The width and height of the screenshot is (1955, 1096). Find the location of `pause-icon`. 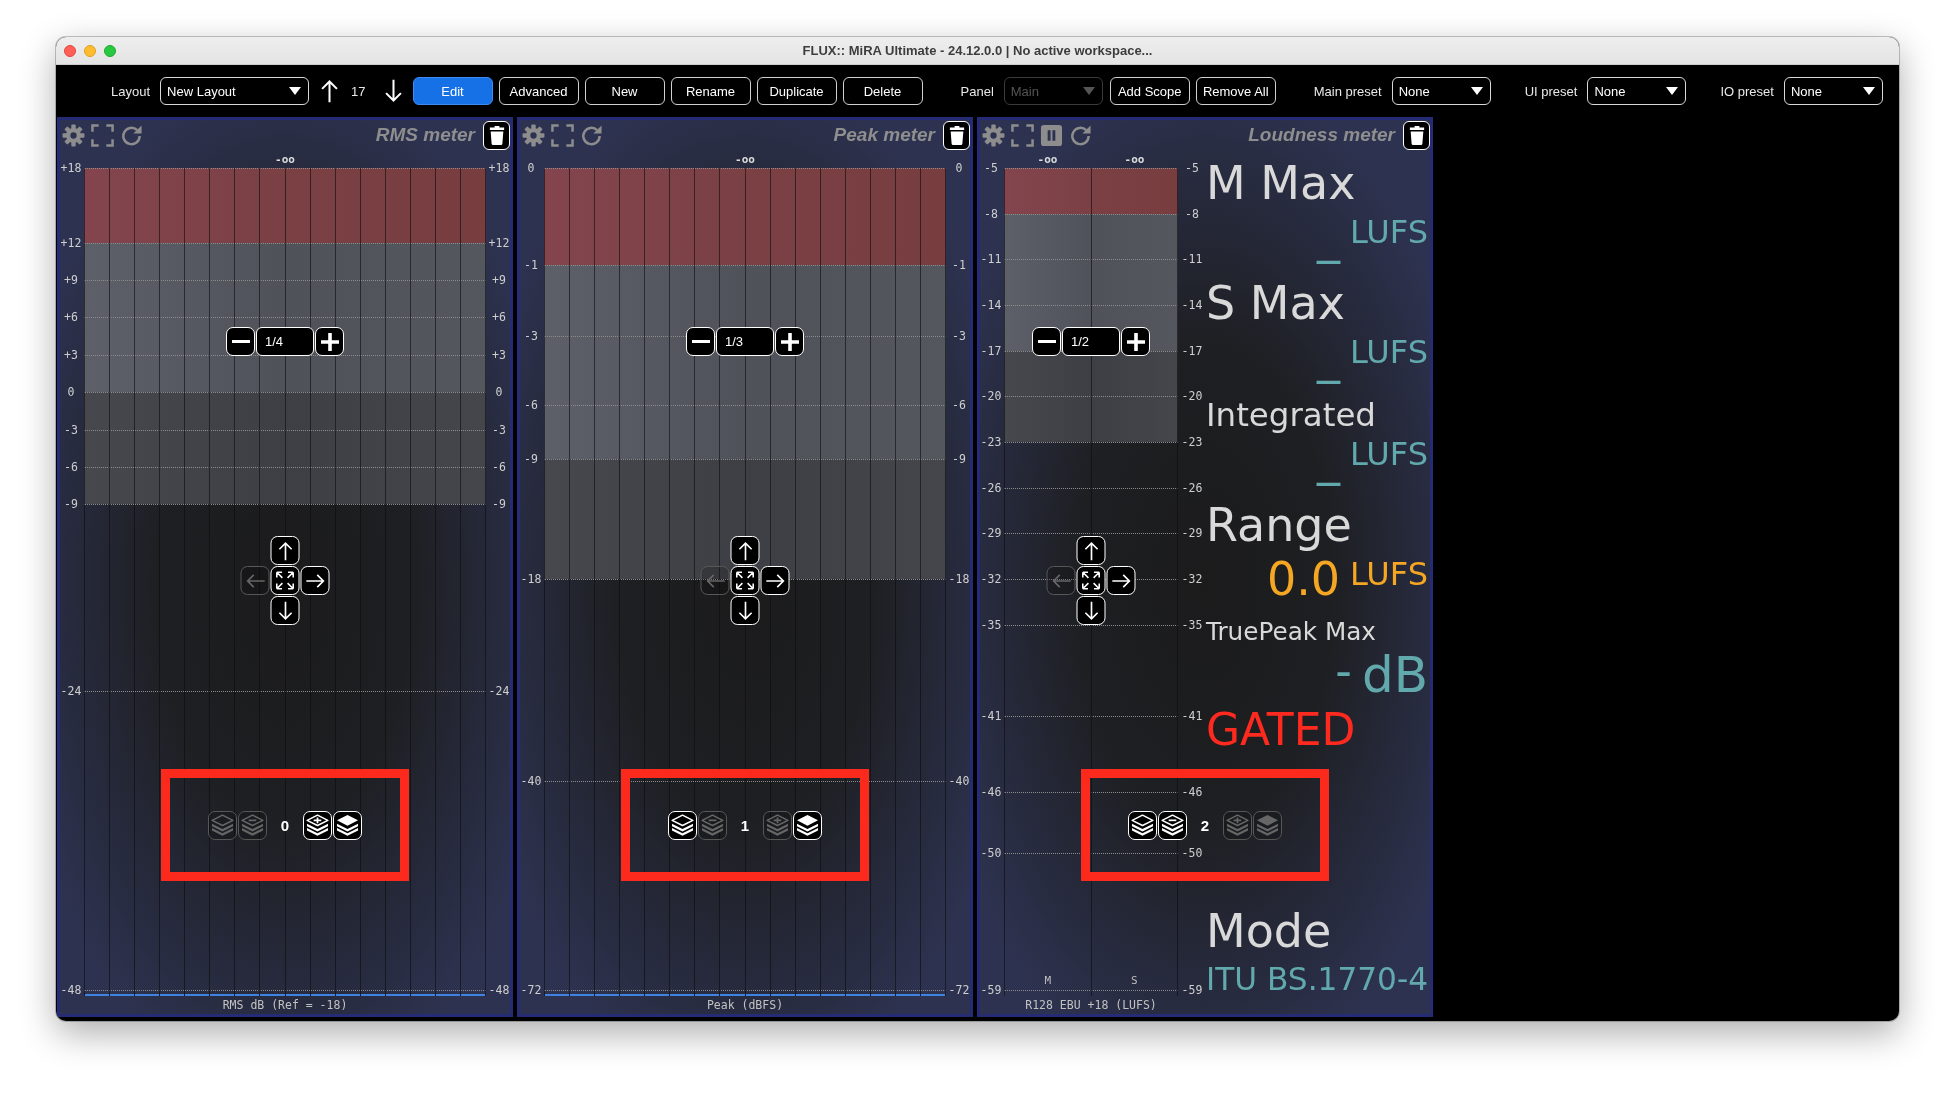

pause-icon is located at coordinates (1051, 135).